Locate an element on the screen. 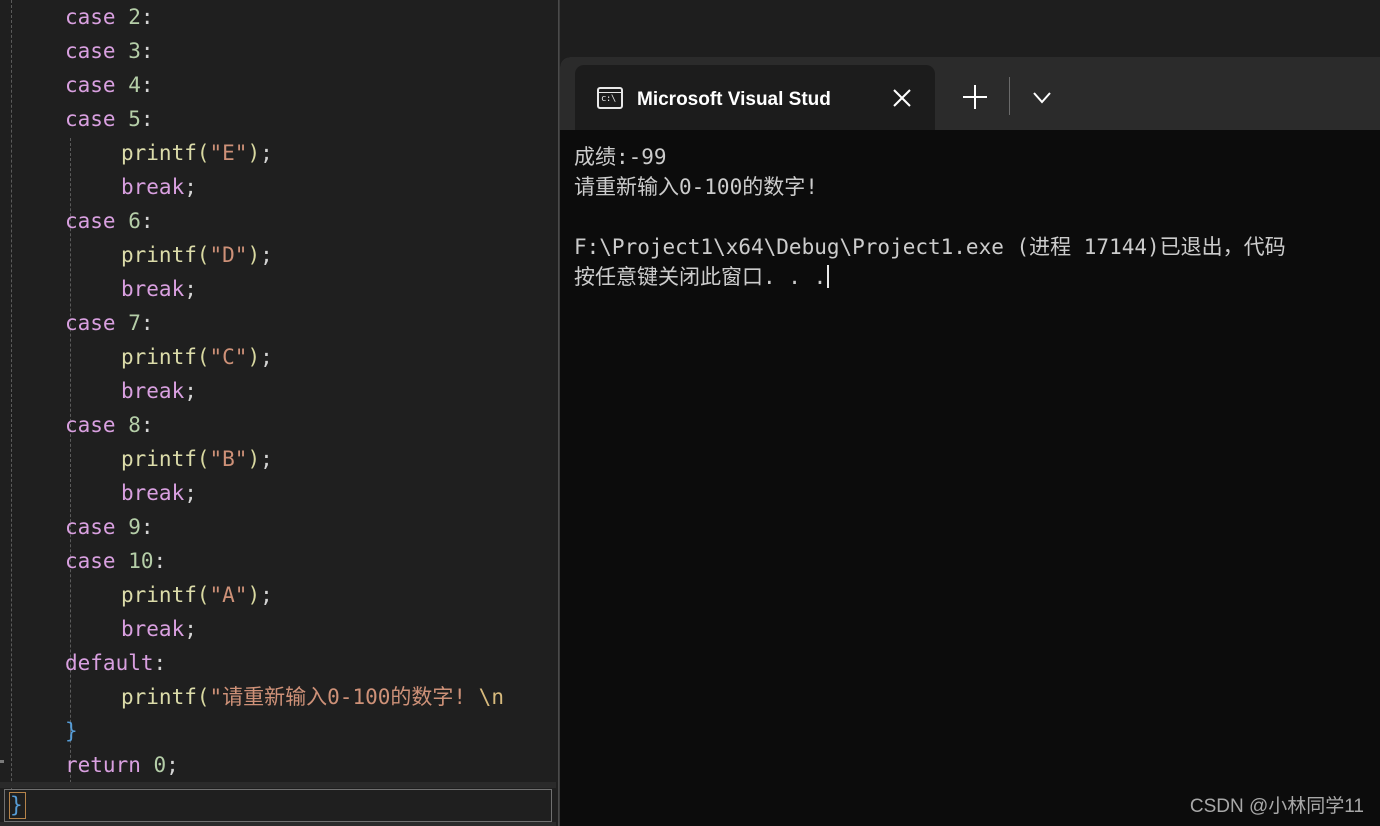  code-line: printf("E"); is located at coordinates (279, 153).